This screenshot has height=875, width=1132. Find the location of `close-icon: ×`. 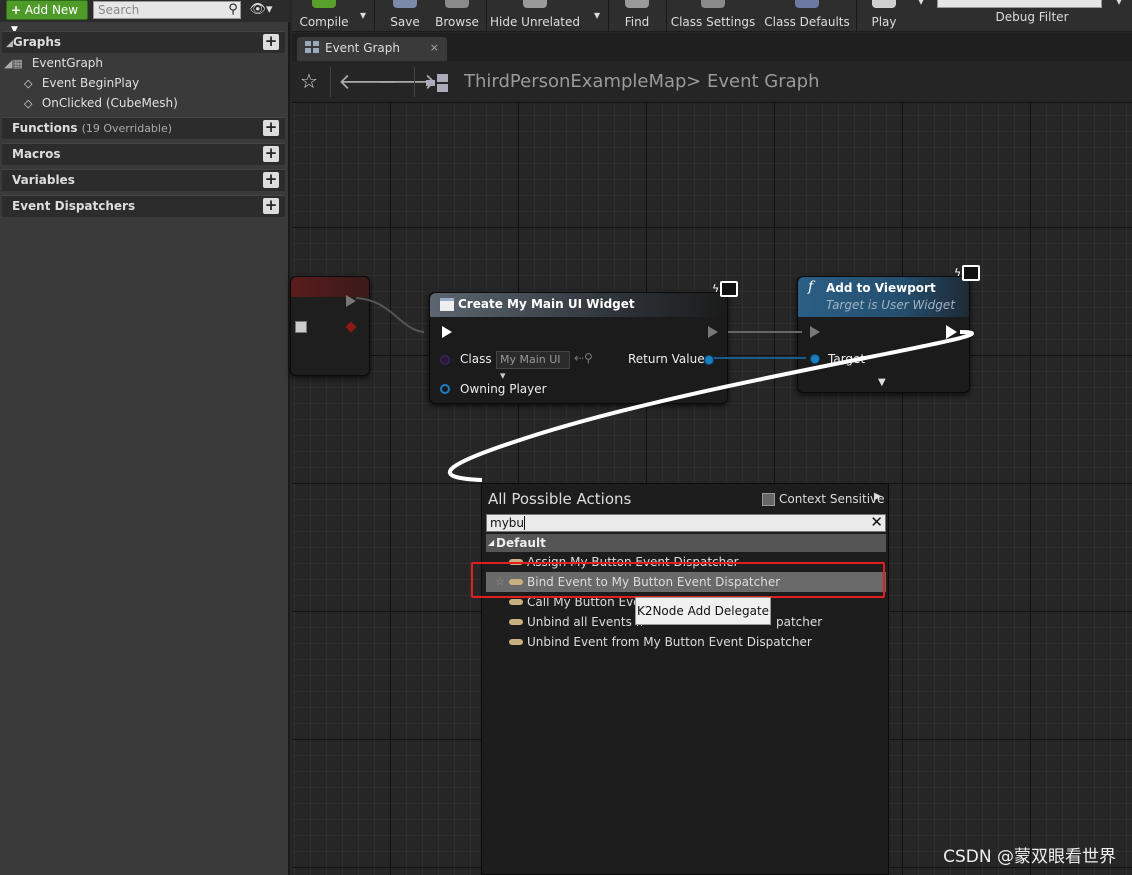

close-icon: × is located at coordinates (434, 48).